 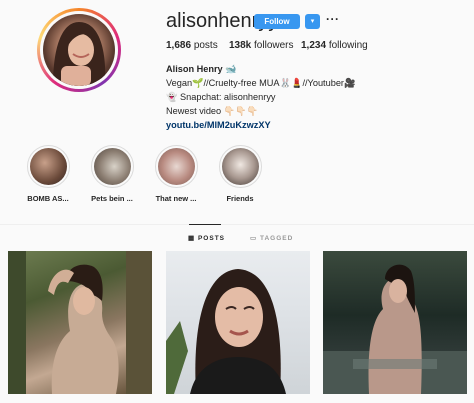 I want to click on followers-label: followers, so click(x=274, y=45).